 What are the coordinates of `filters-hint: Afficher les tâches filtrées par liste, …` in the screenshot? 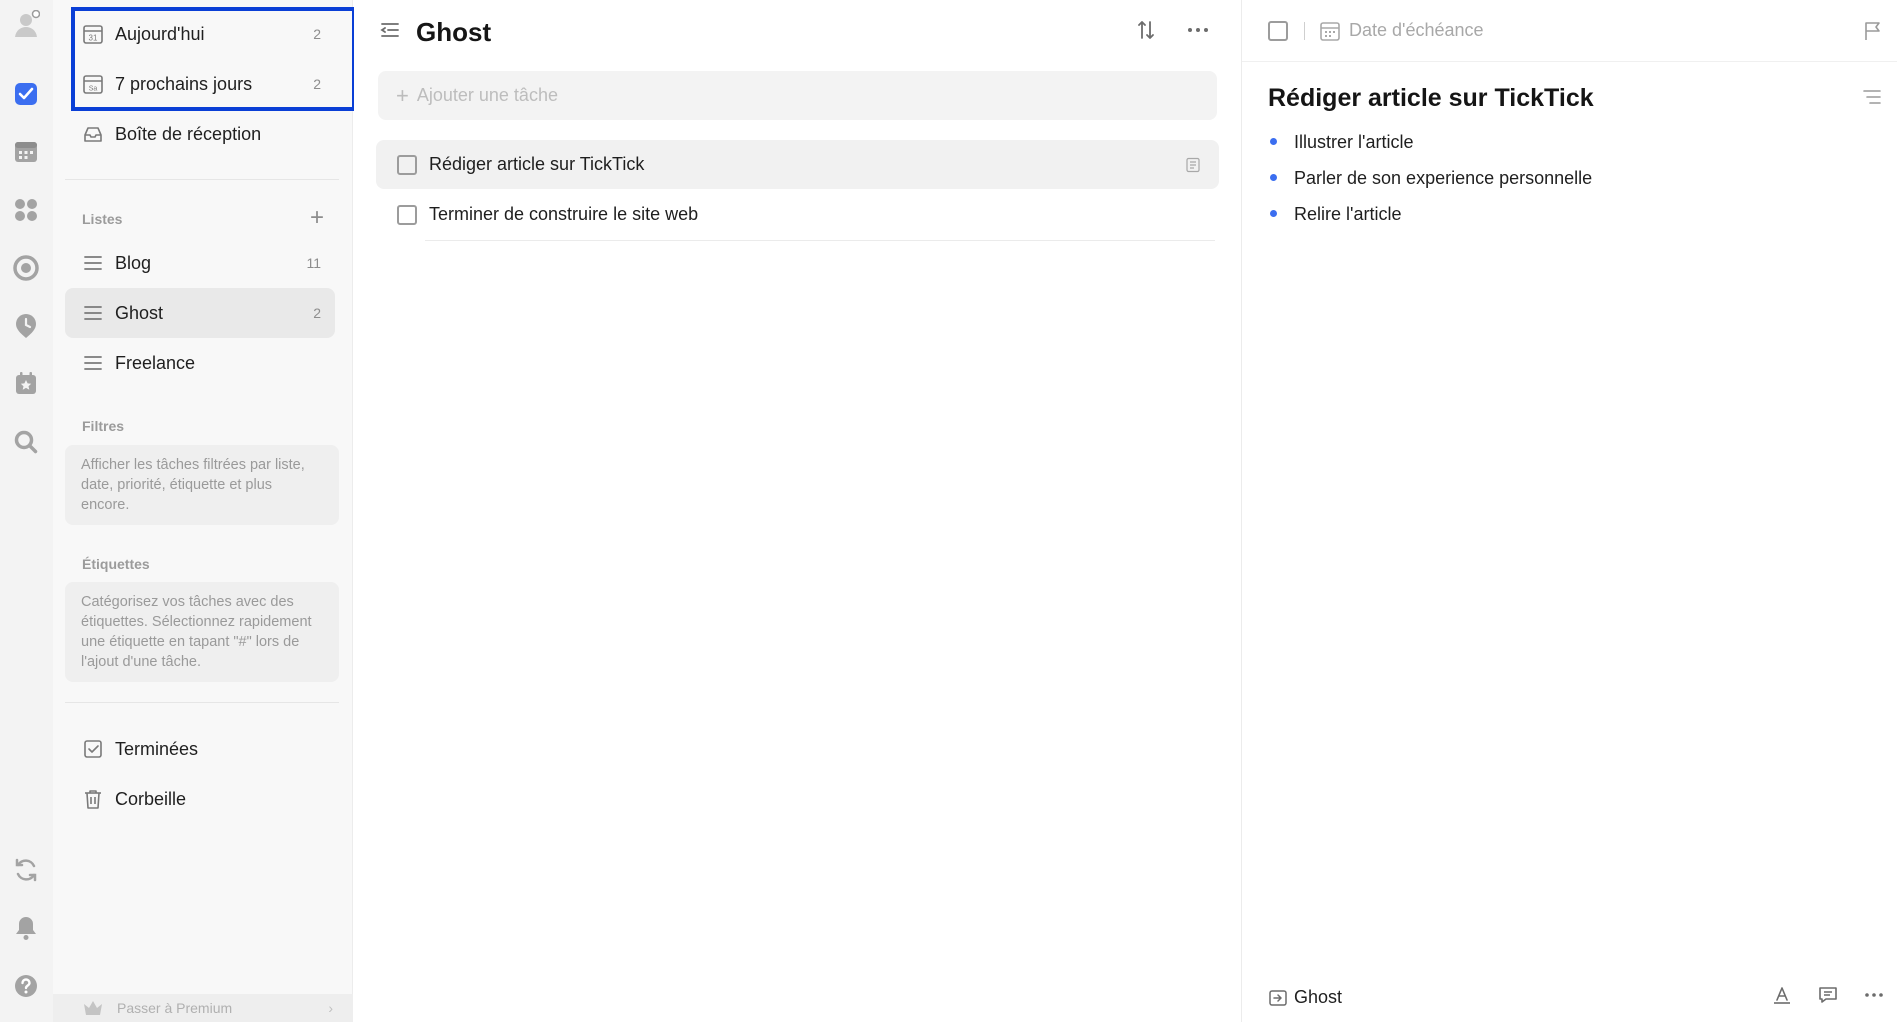 It's located at (202, 485).